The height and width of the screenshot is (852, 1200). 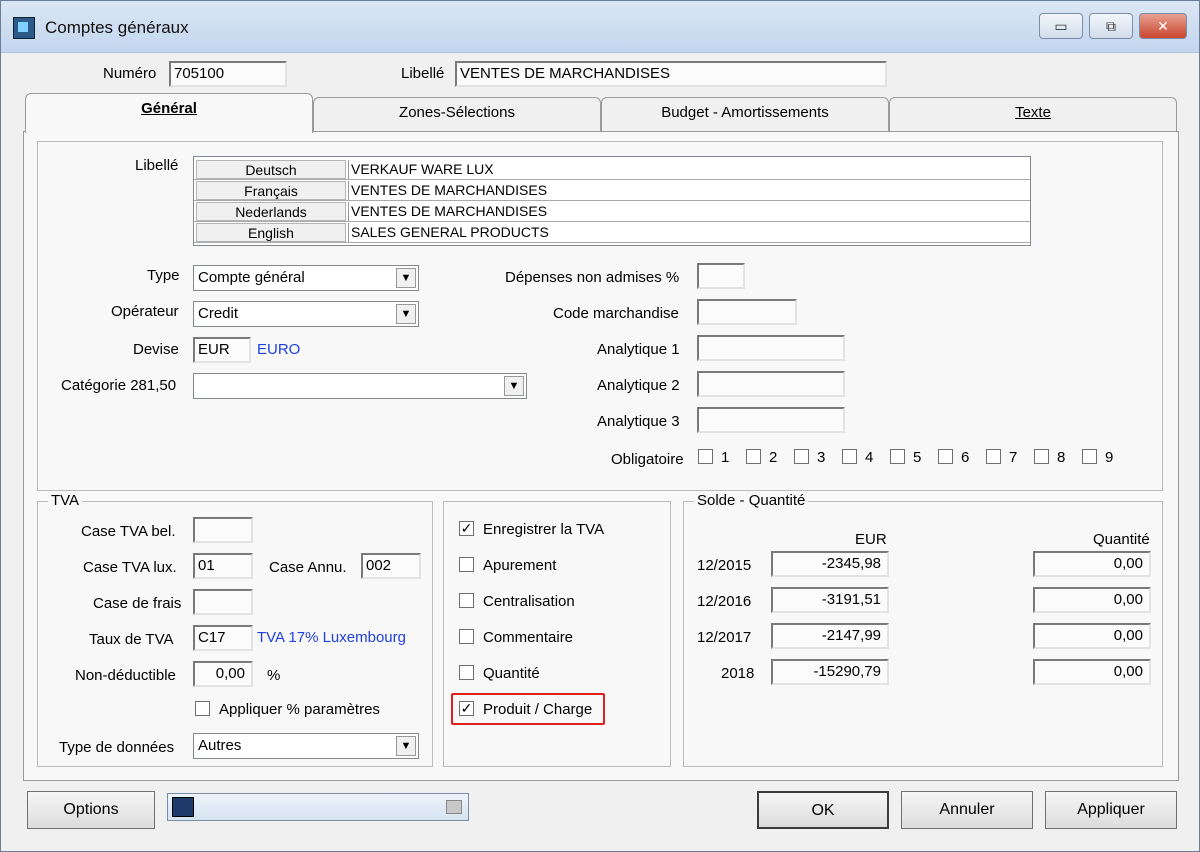 I want to click on libelle-label: Libellé, so click(x=423, y=73).